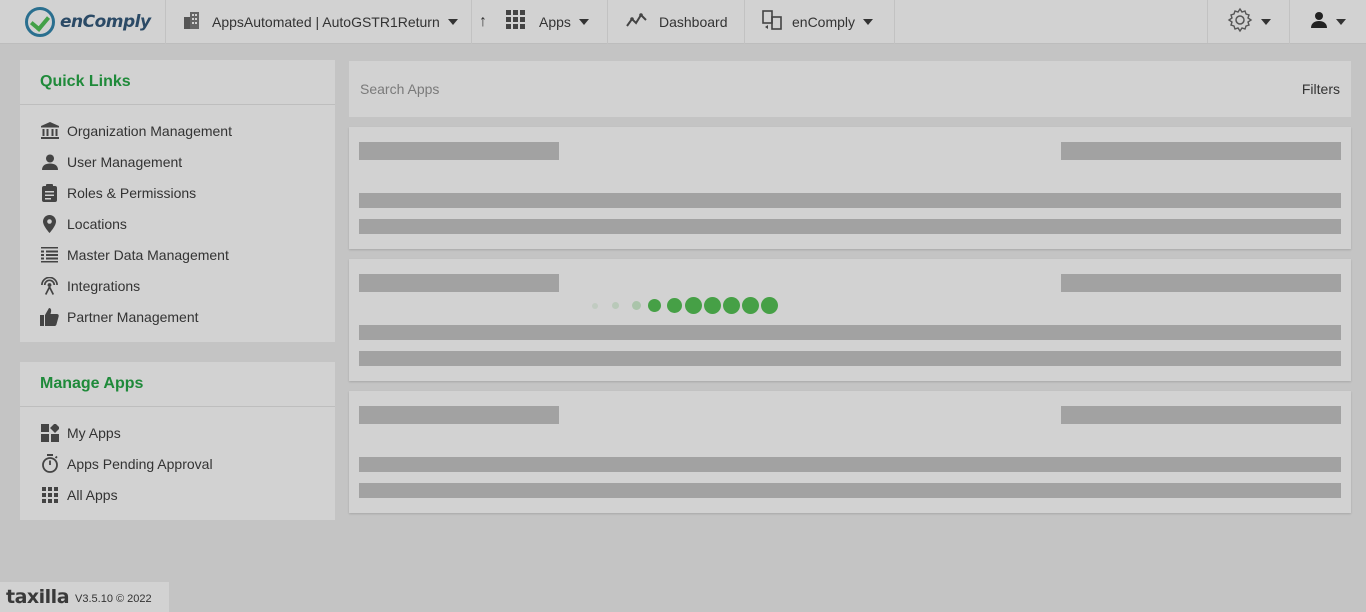  I want to click on quick-link-label: Master Data Management, so click(148, 254).